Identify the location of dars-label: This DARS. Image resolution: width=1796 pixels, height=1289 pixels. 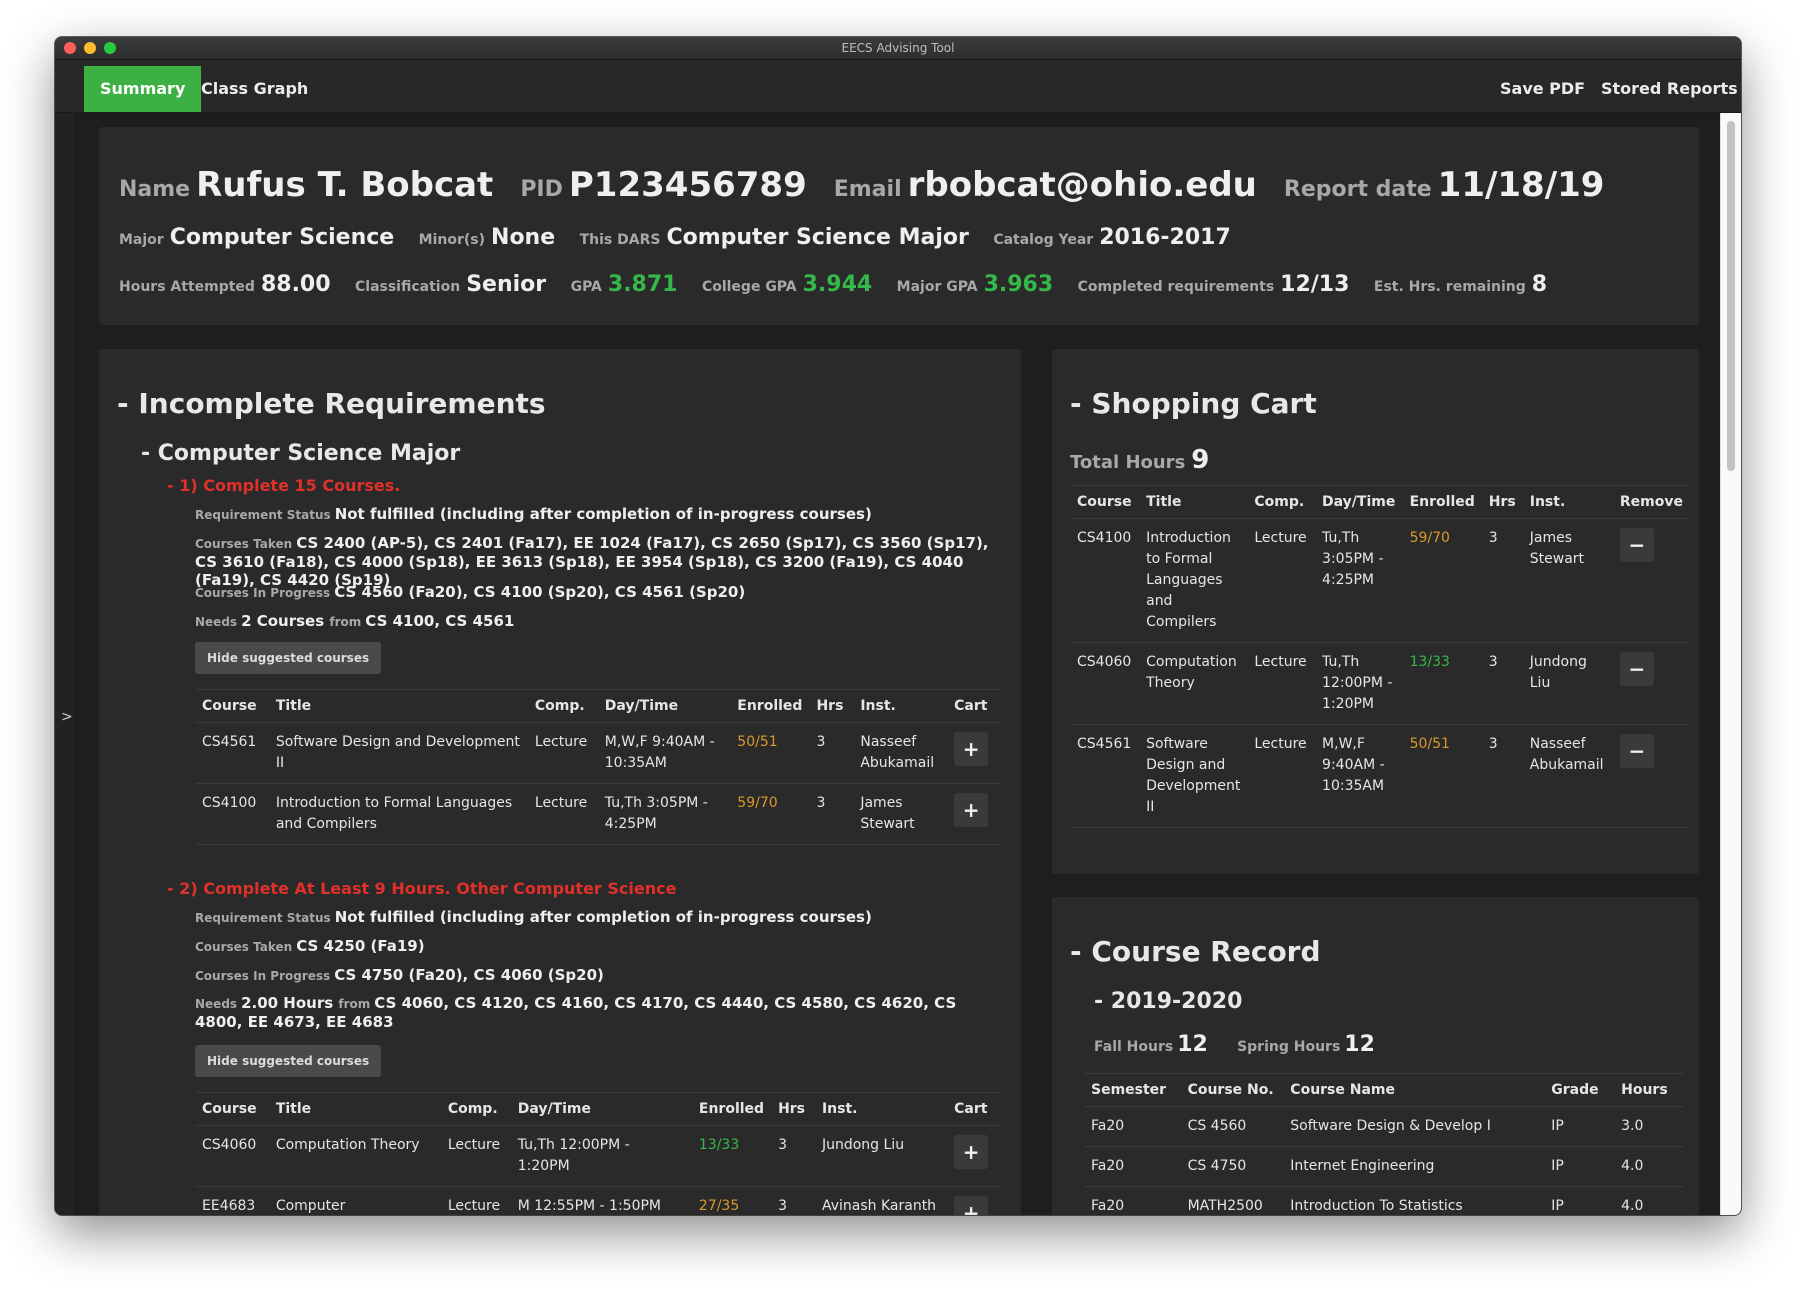
(620, 240).